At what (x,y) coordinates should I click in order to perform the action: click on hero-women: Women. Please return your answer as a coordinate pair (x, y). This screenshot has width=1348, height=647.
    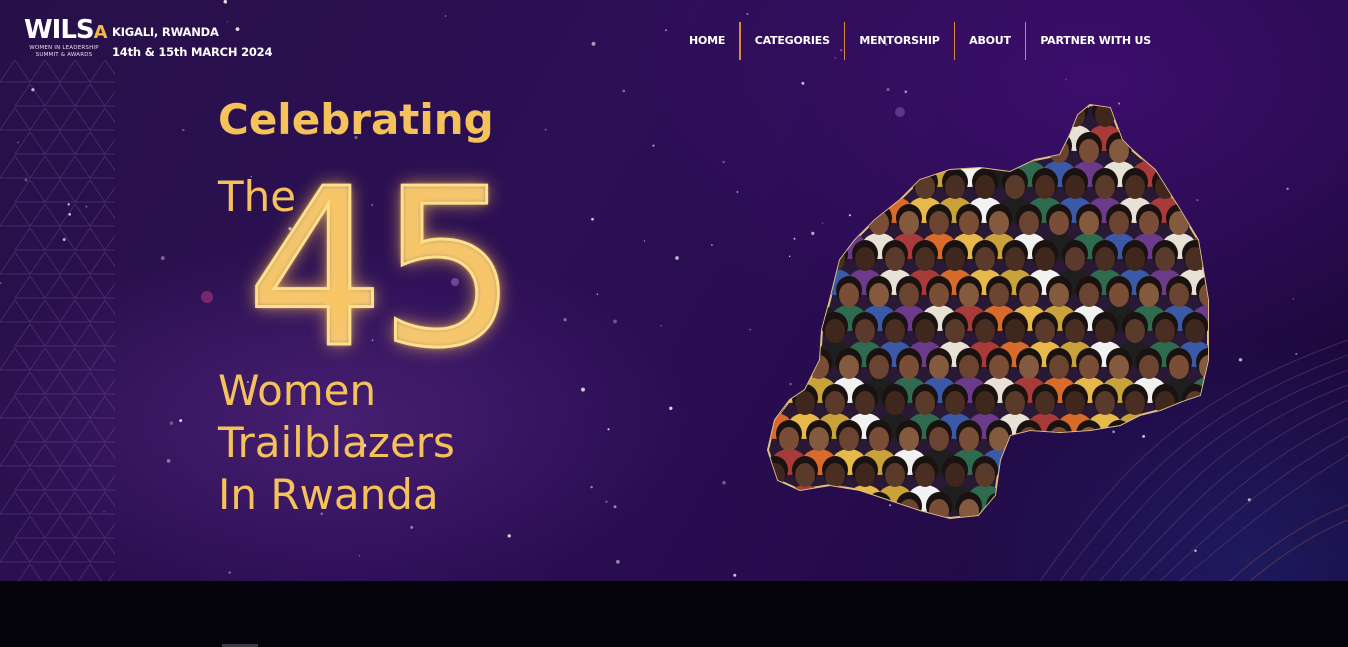
    Looking at the image, I should click on (297, 390).